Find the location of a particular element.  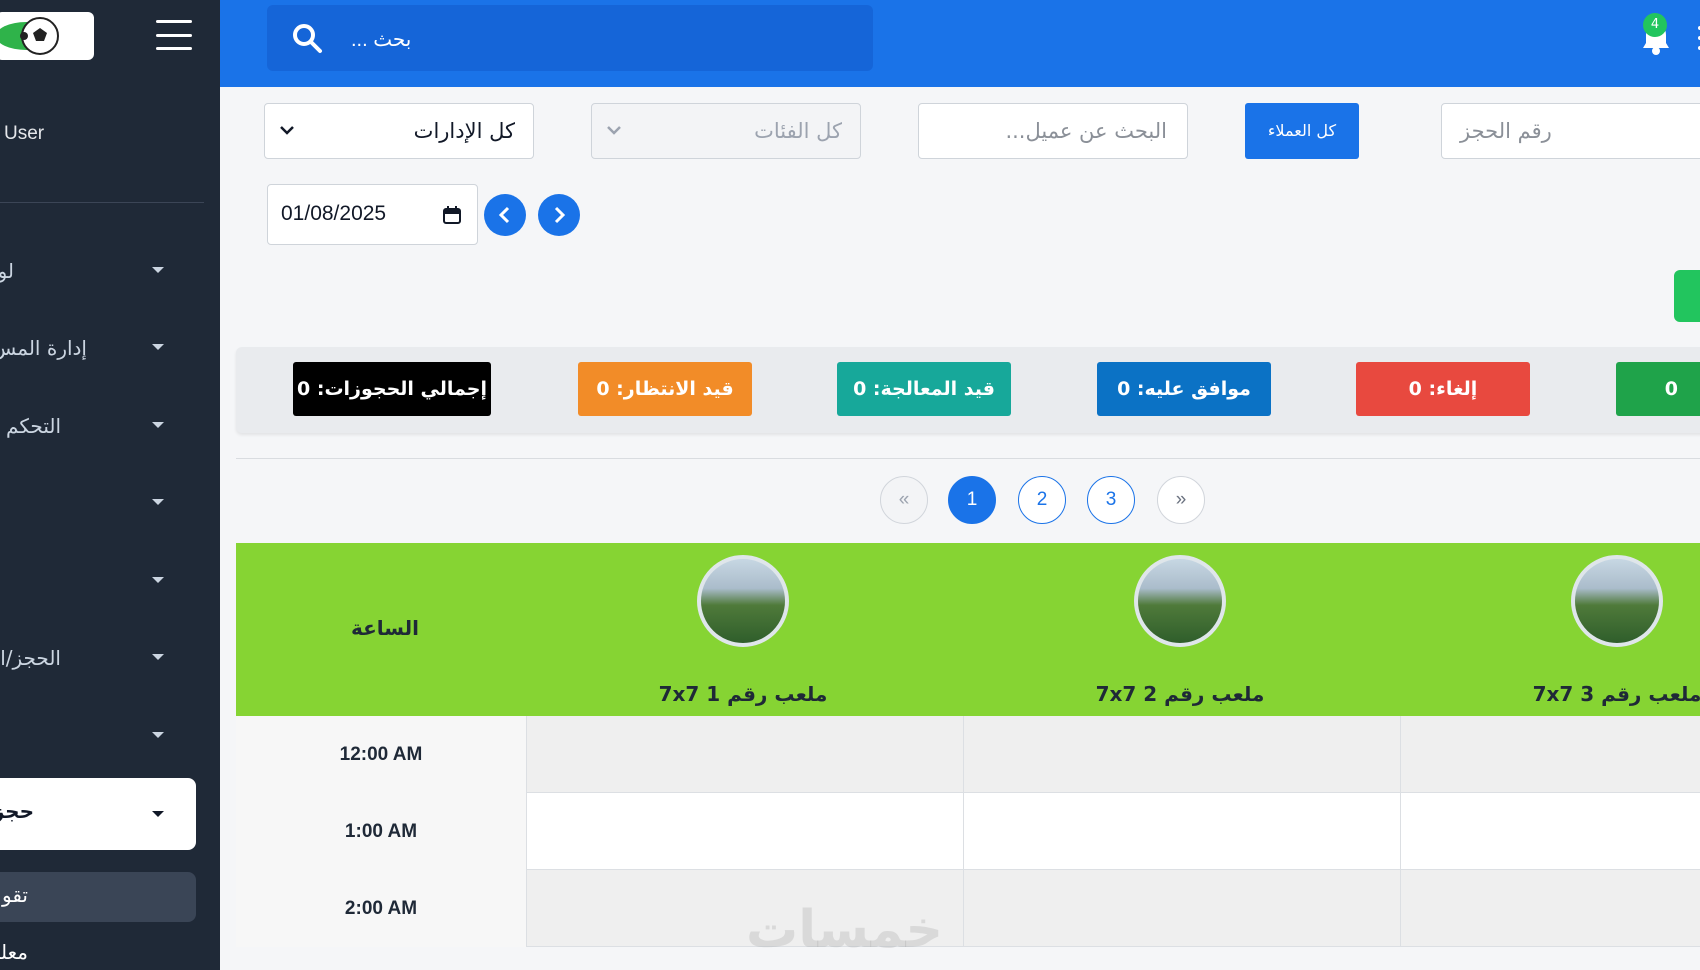

sidebar: User لوحة إدارة المس التحكم ال الحجز/ال is located at coordinates (110, 485).